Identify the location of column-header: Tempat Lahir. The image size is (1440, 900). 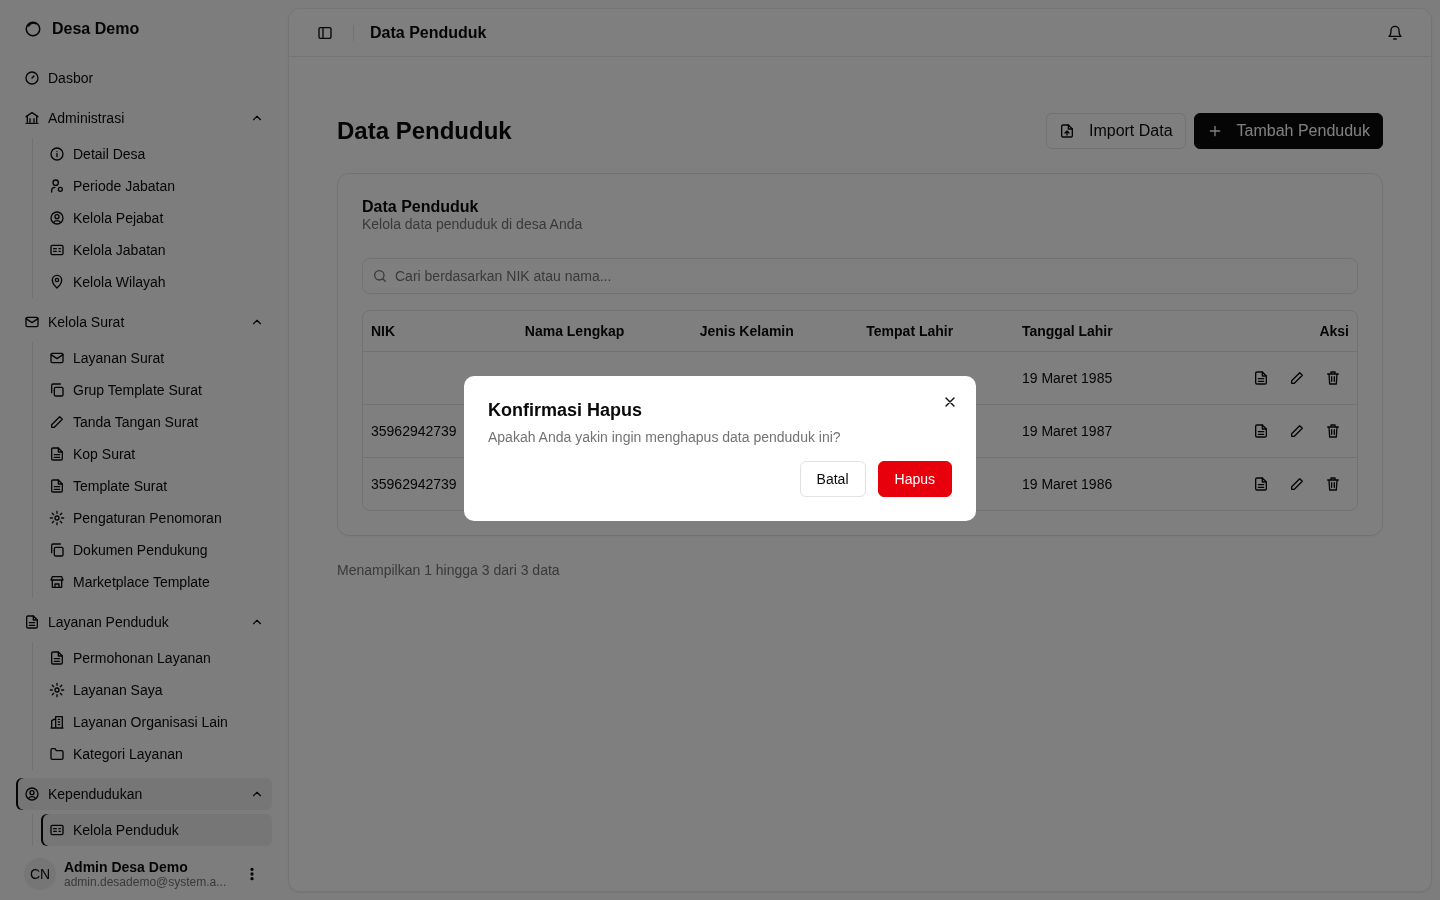
(936, 331).